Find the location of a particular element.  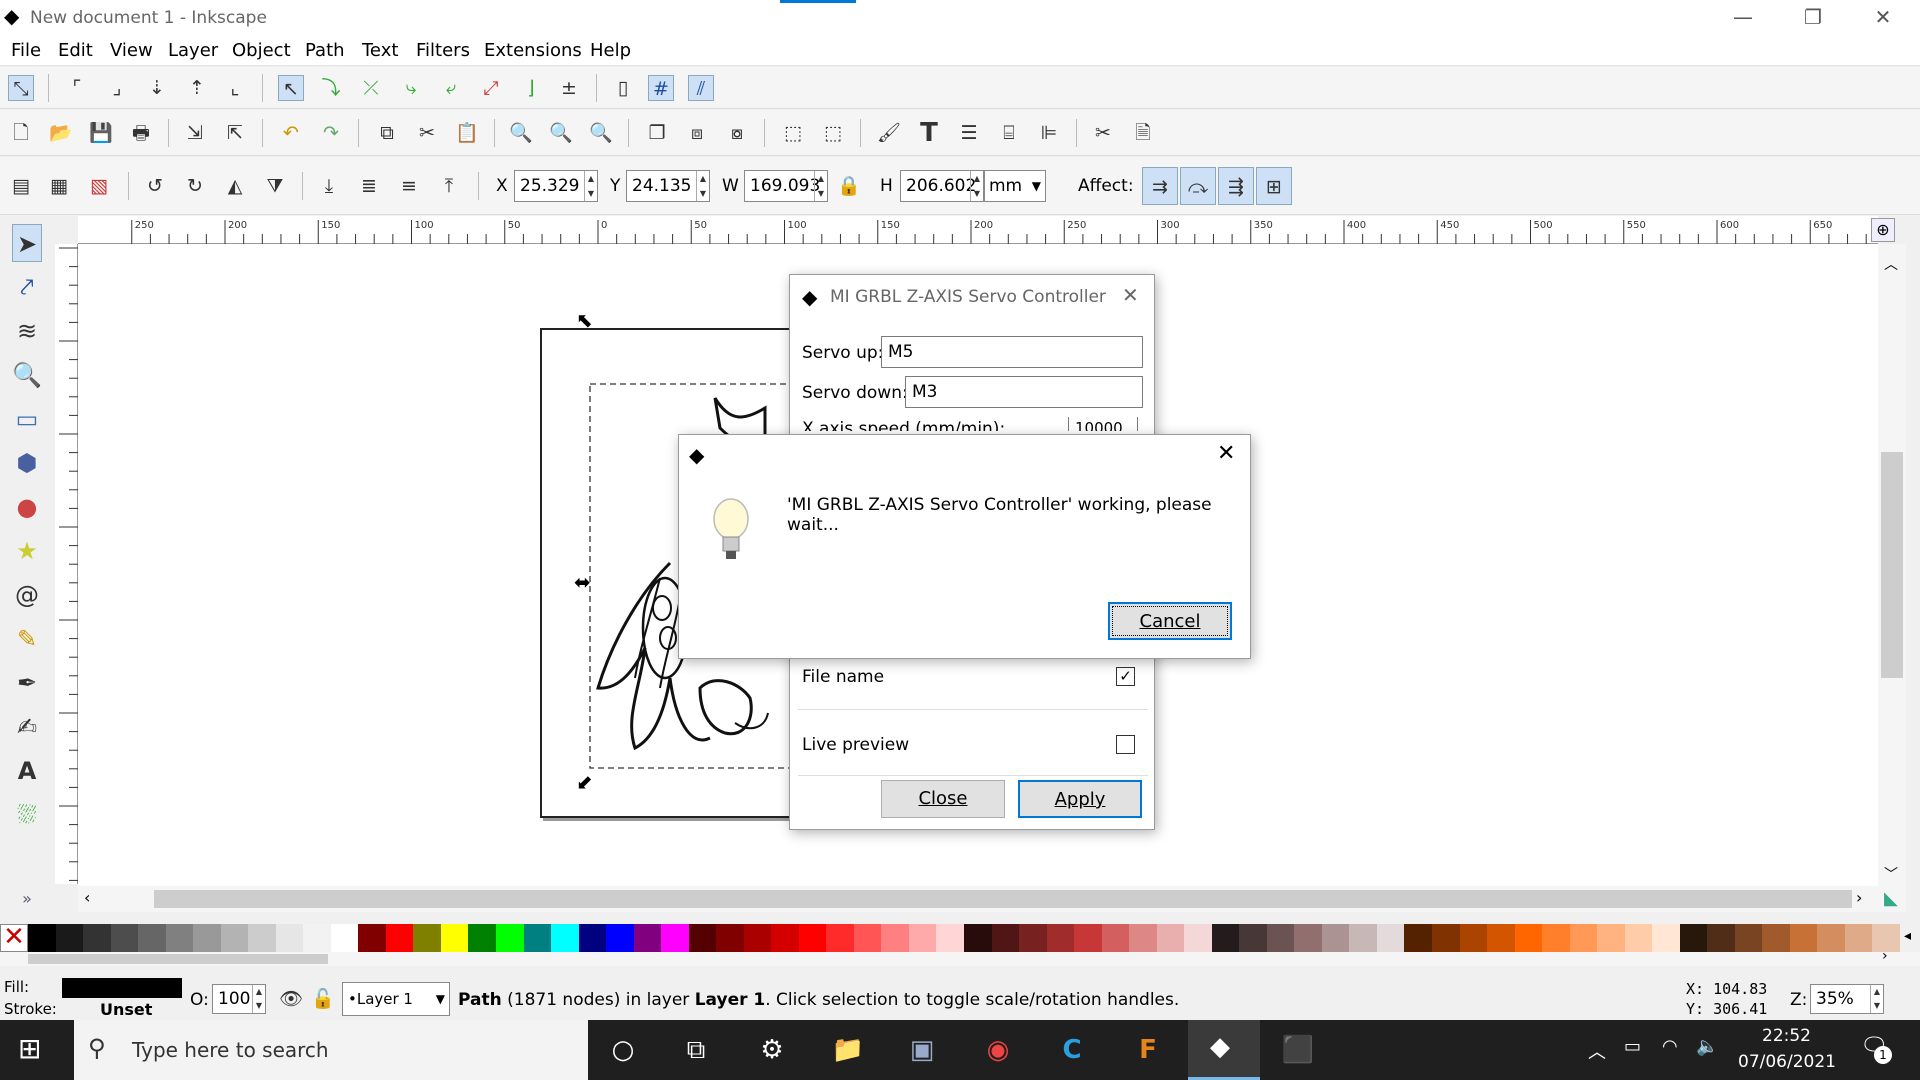

layer-select: •Layer 1 ▼ is located at coordinates (396, 999).